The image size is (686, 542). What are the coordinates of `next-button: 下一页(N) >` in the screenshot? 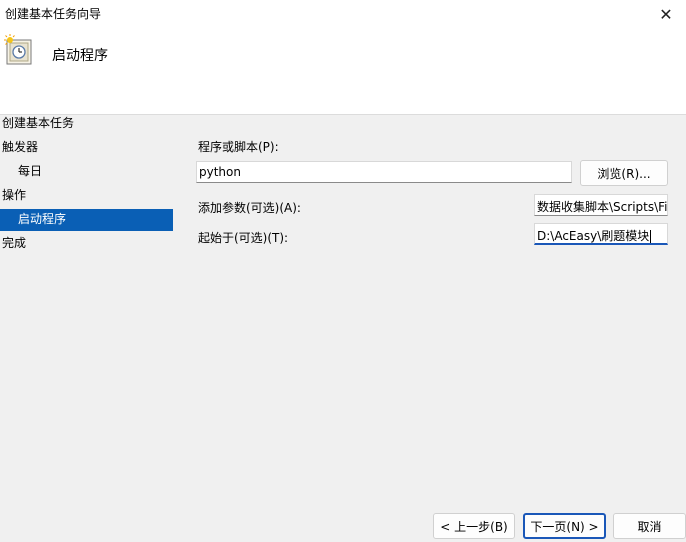 It's located at (564, 526).